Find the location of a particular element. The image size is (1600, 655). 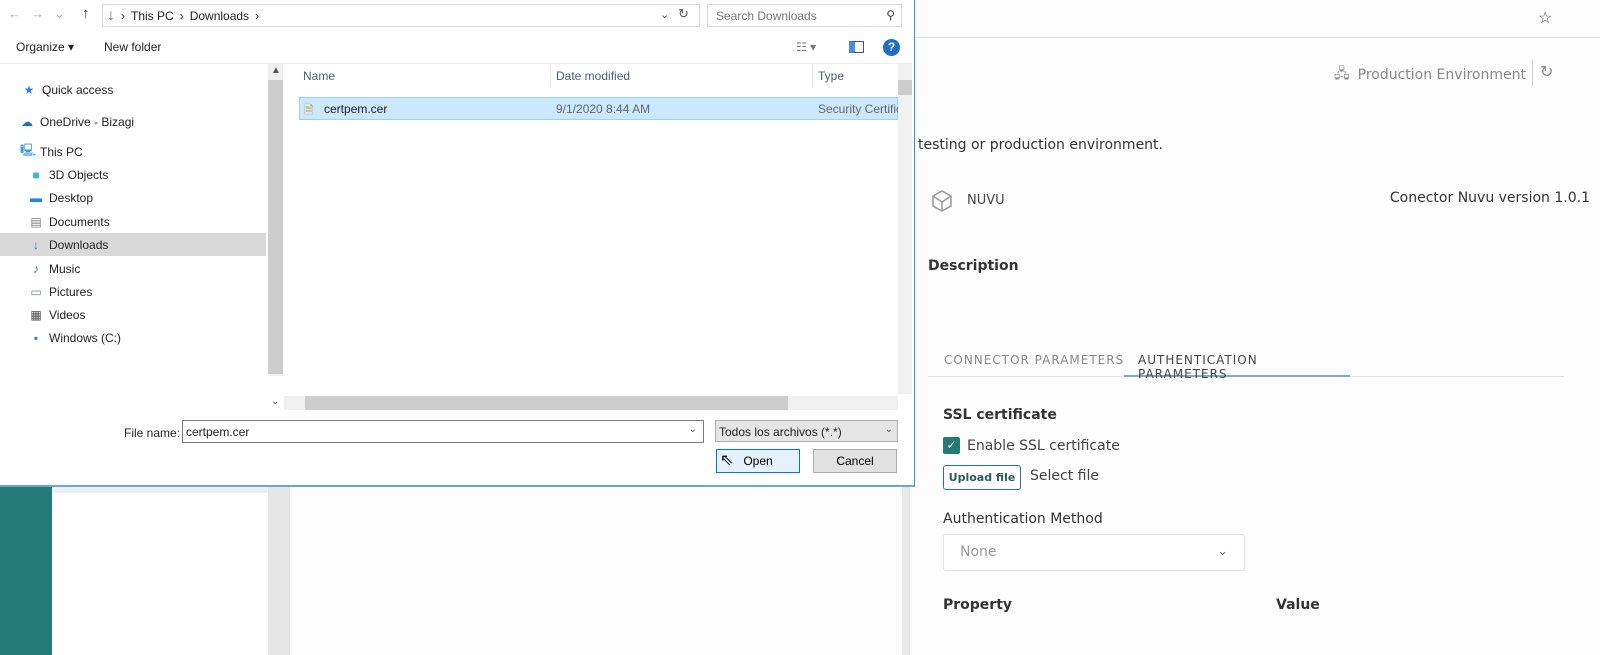

selected-file-text: Select file is located at coordinates (1064, 476).